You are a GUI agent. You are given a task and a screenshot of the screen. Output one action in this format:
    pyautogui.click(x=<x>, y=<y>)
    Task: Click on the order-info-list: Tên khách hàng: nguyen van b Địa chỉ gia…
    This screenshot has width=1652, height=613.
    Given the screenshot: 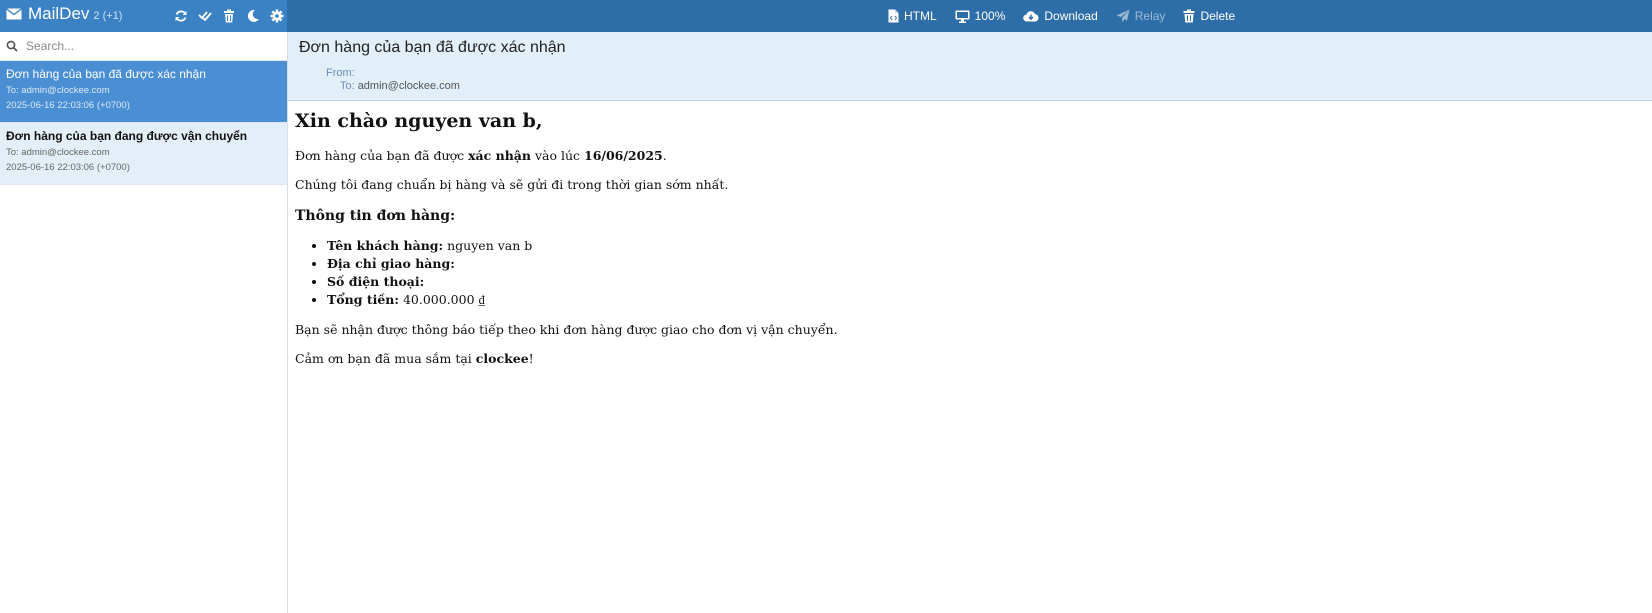 What is the action you would take?
    pyautogui.click(x=965, y=273)
    